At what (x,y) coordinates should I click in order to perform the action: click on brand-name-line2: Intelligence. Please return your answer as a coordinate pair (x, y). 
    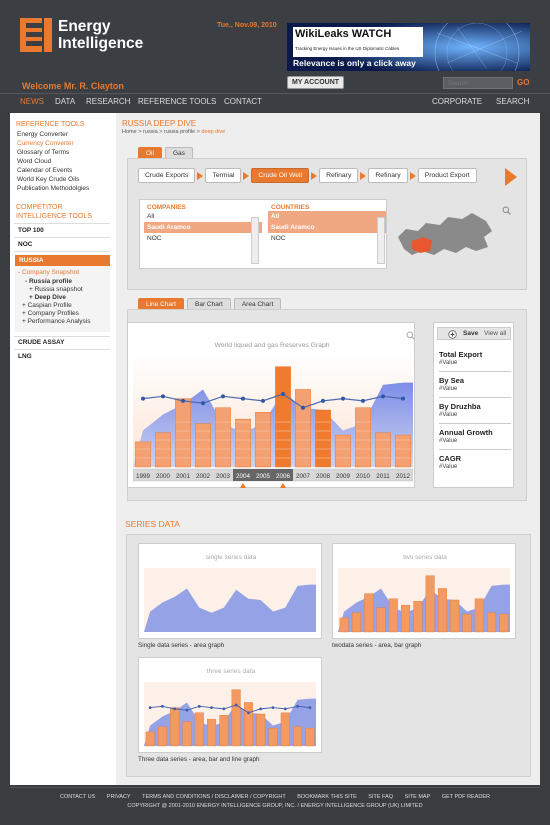
    Looking at the image, I should click on (101, 43).